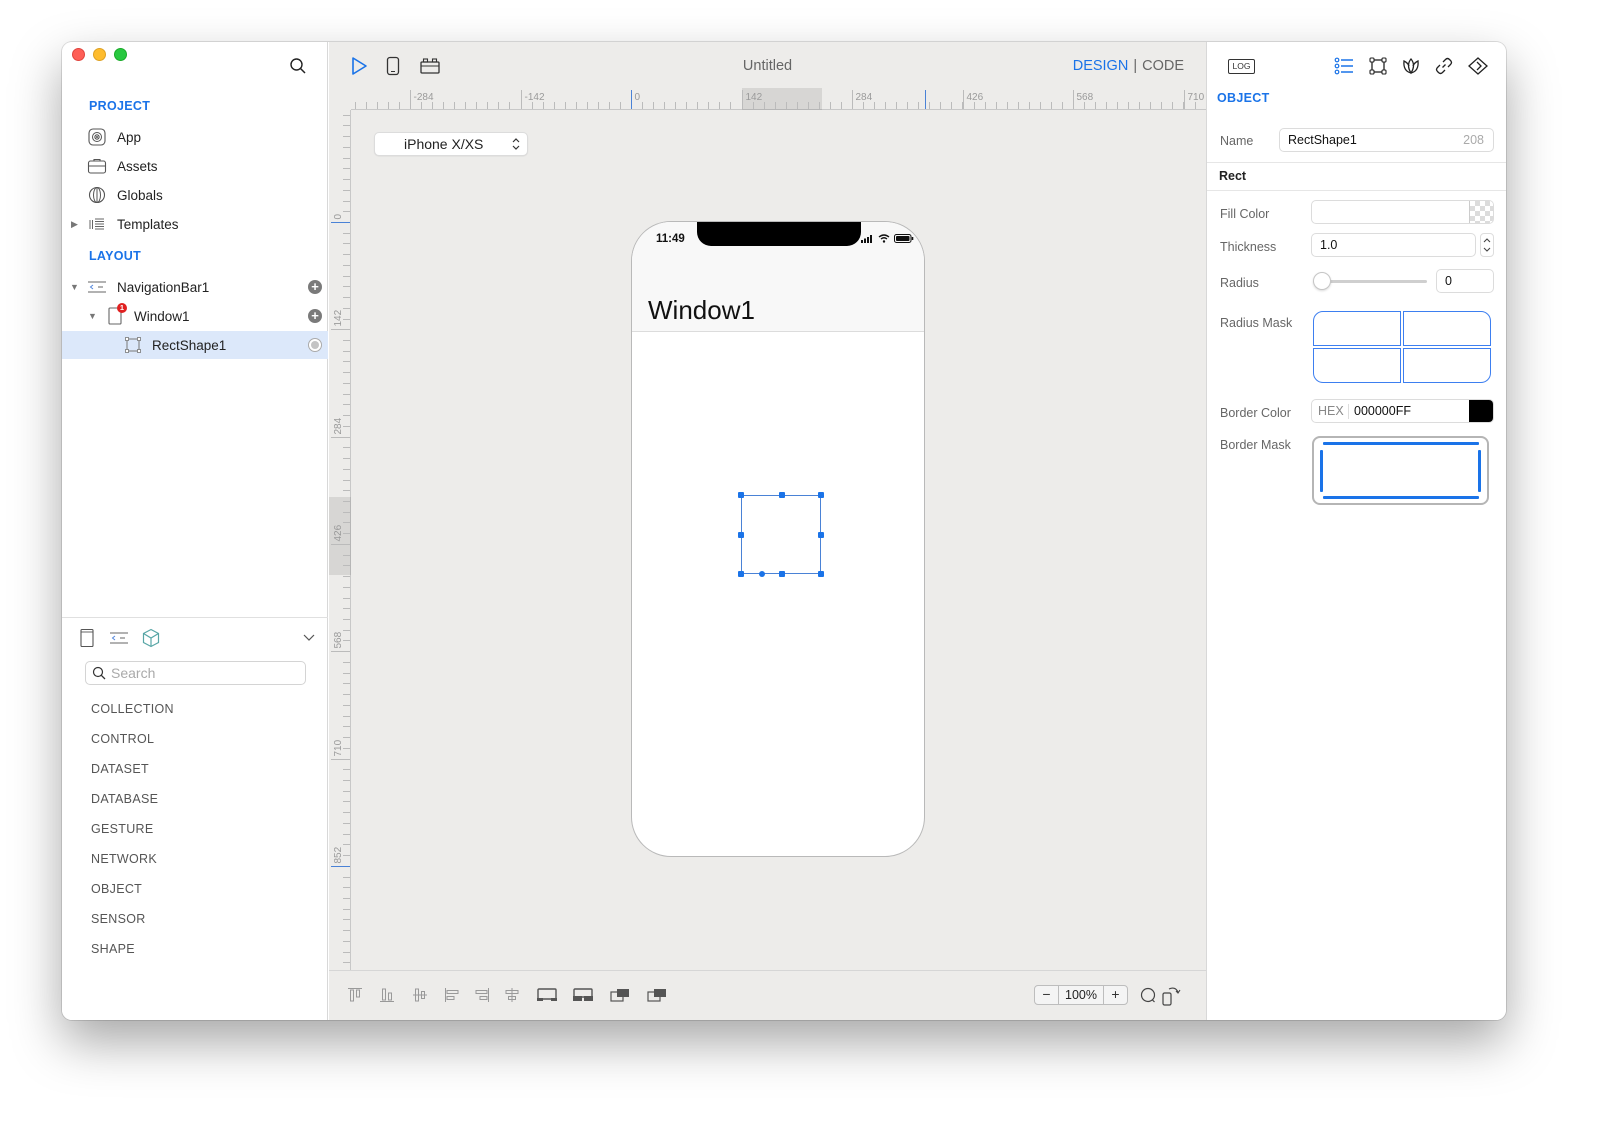  What do you see at coordinates (113, 949) in the screenshot?
I see `library-category-shape: SHAPE` at bounding box center [113, 949].